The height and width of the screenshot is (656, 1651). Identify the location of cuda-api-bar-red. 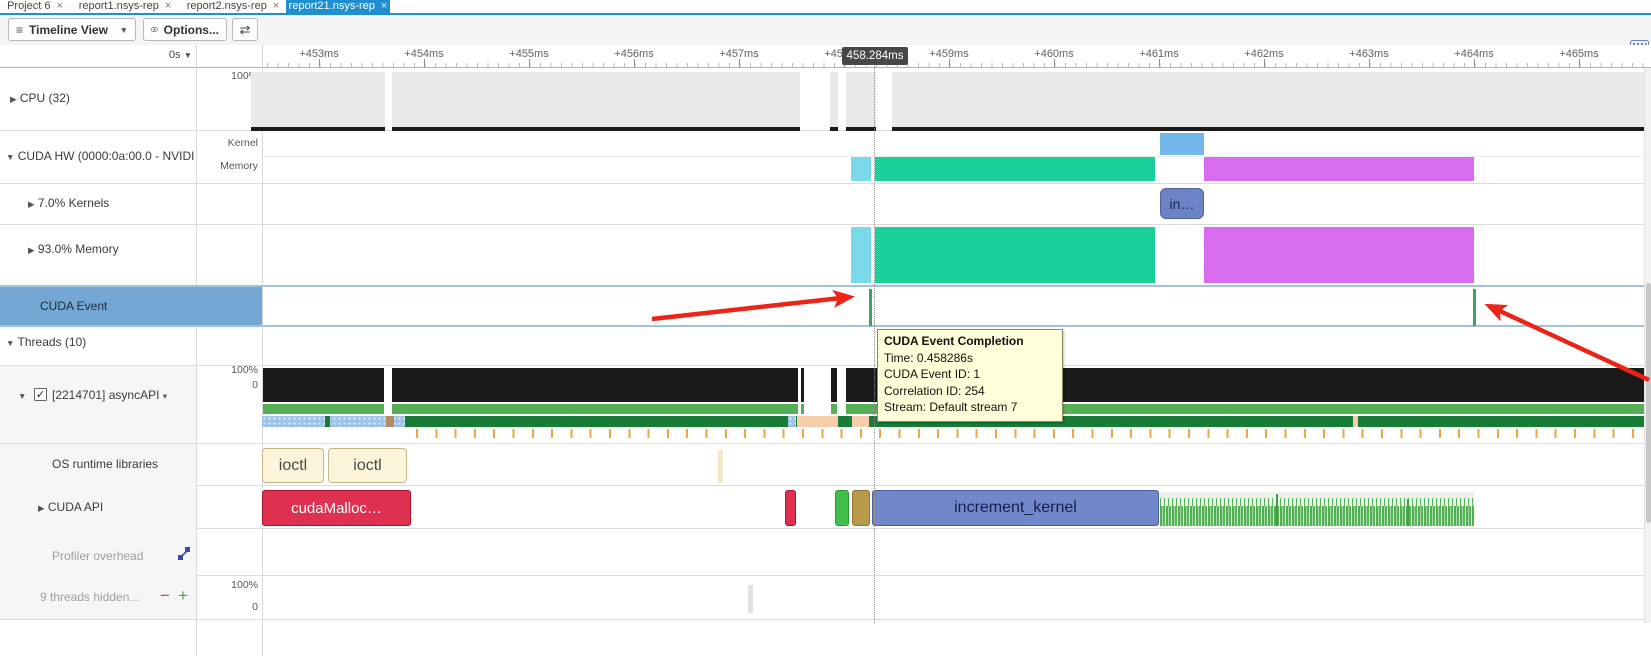
(790, 508).